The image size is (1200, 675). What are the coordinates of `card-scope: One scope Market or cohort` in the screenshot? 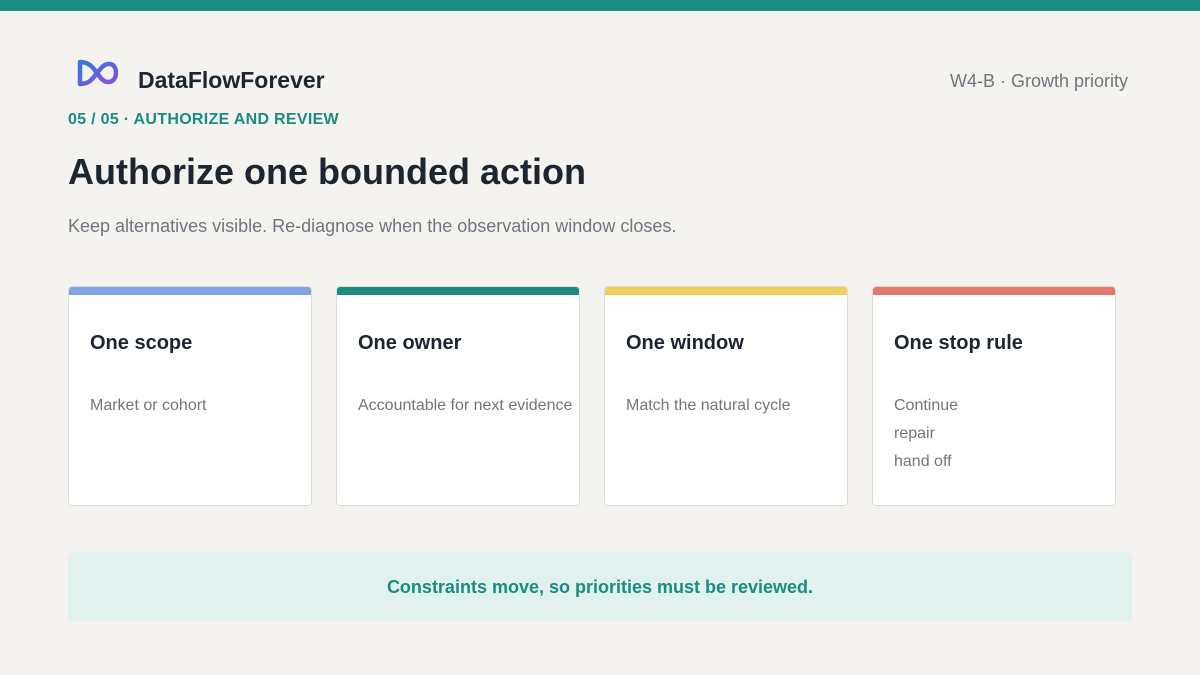 It's located at (190, 396).